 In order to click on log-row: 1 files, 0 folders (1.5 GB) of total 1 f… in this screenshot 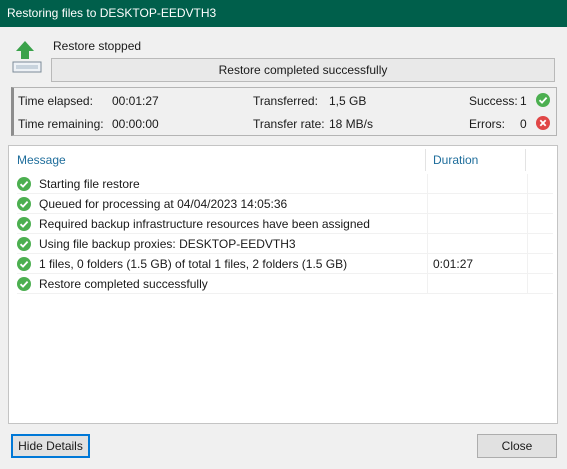, I will do `click(283, 264)`.